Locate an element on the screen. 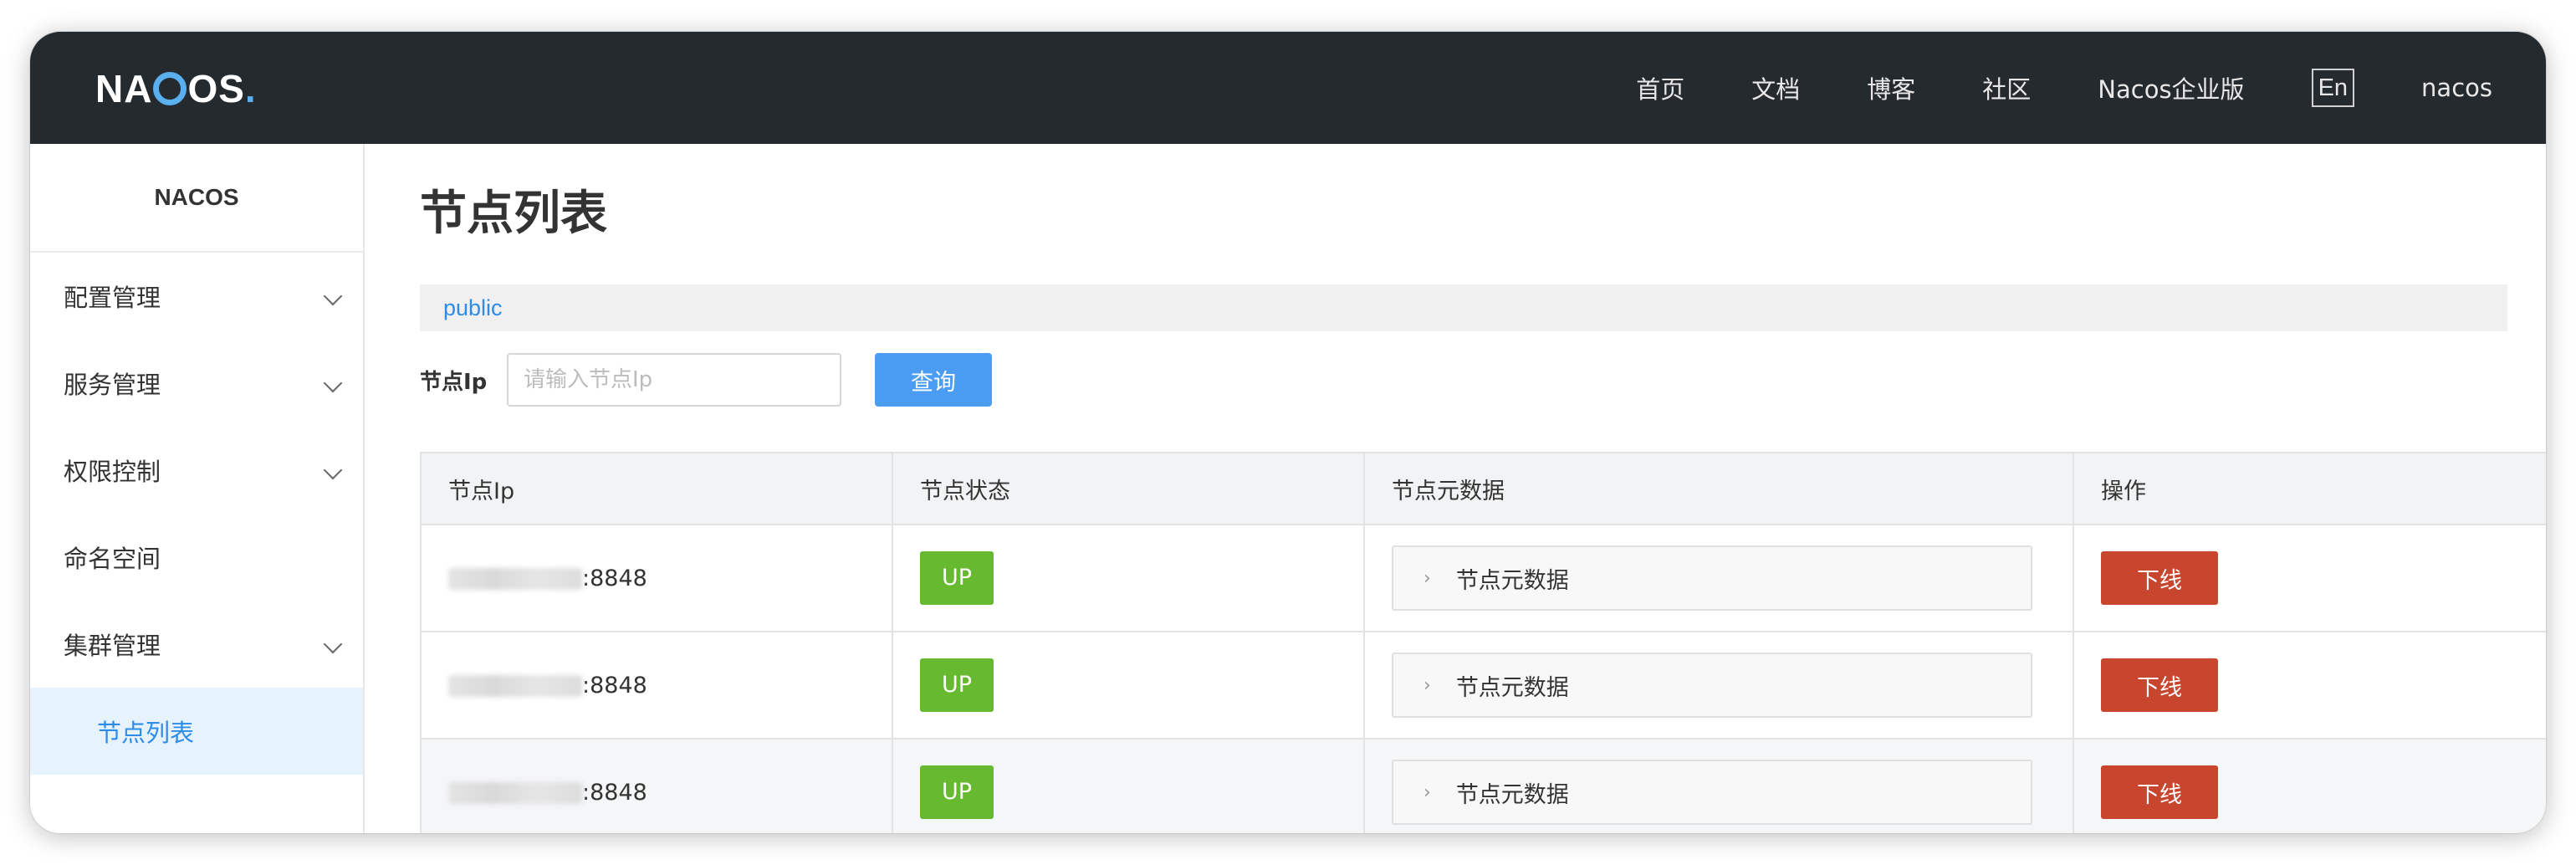 This screenshot has height=865, width=2576. sidebar-item-label: 命名空间 is located at coordinates (112, 559).